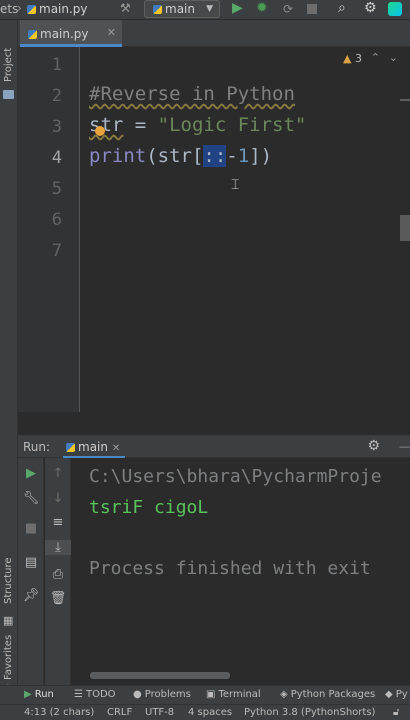 The width and height of the screenshot is (410, 720). What do you see at coordinates (232, 125) in the screenshot?
I see `code-token: "Logic First"` at bounding box center [232, 125].